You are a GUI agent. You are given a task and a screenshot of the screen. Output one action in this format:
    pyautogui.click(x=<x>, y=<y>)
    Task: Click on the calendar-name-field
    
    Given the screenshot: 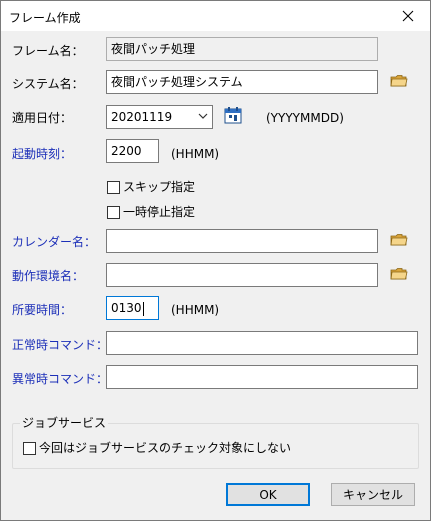 What is the action you would take?
    pyautogui.click(x=242, y=241)
    